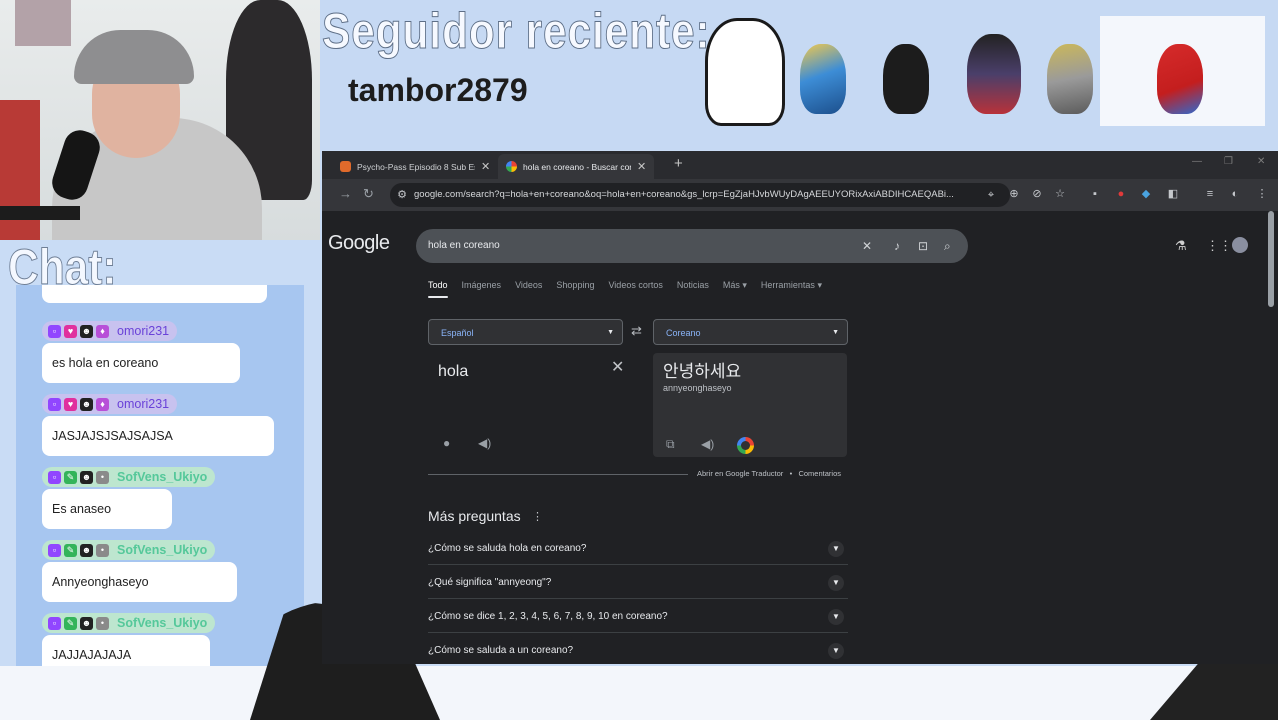  I want to click on swap-languages-icon: ⇄, so click(636, 331).